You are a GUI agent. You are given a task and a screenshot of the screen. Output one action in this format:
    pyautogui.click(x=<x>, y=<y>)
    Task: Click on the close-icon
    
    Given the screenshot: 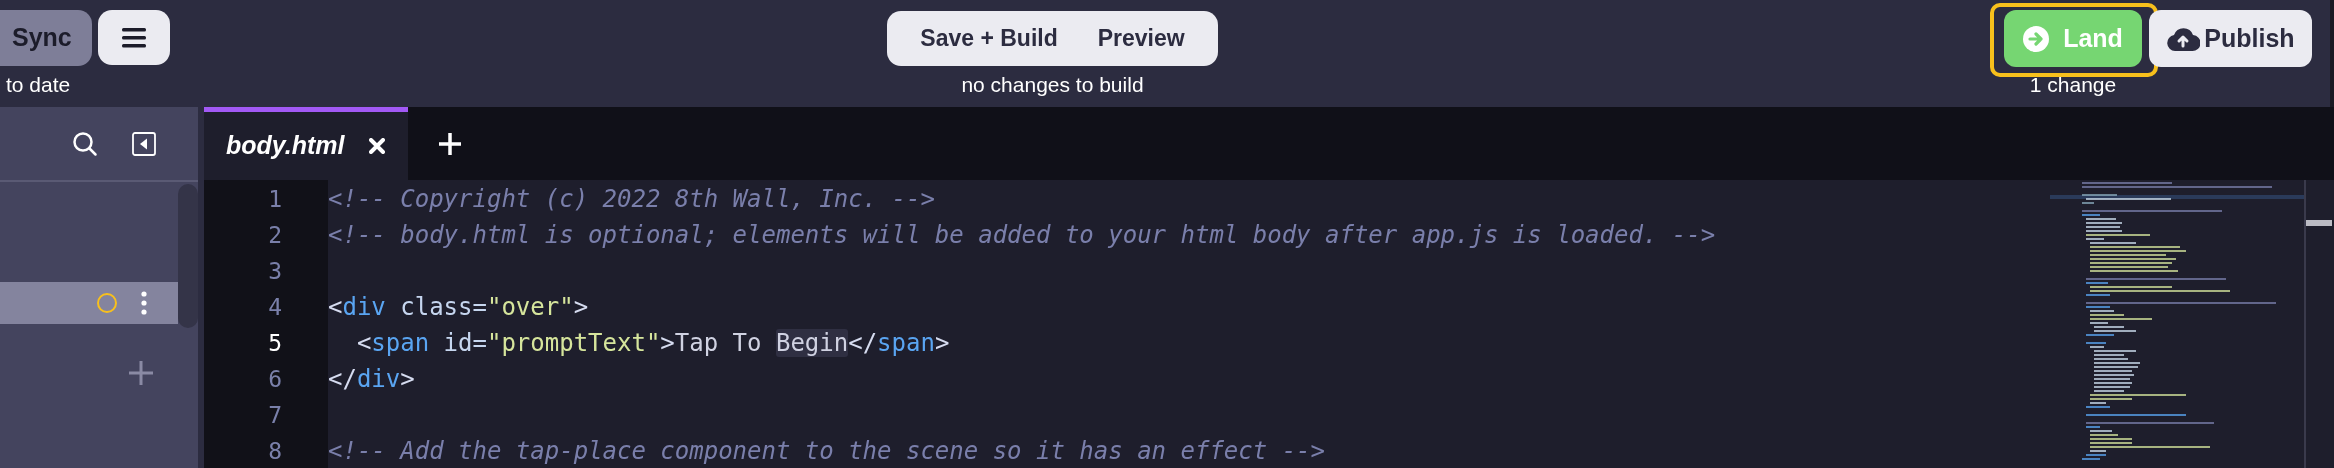 What is the action you would take?
    pyautogui.click(x=376, y=146)
    